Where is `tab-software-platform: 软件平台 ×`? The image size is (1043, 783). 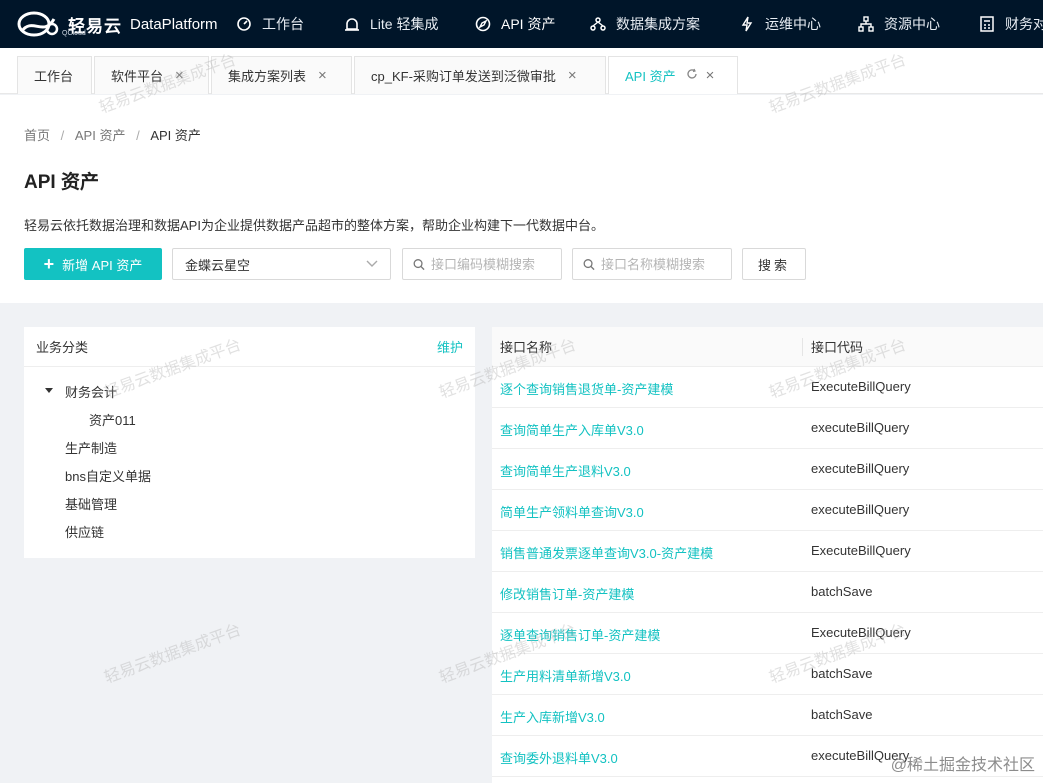 tab-software-platform: 软件平台 × is located at coordinates (151, 75).